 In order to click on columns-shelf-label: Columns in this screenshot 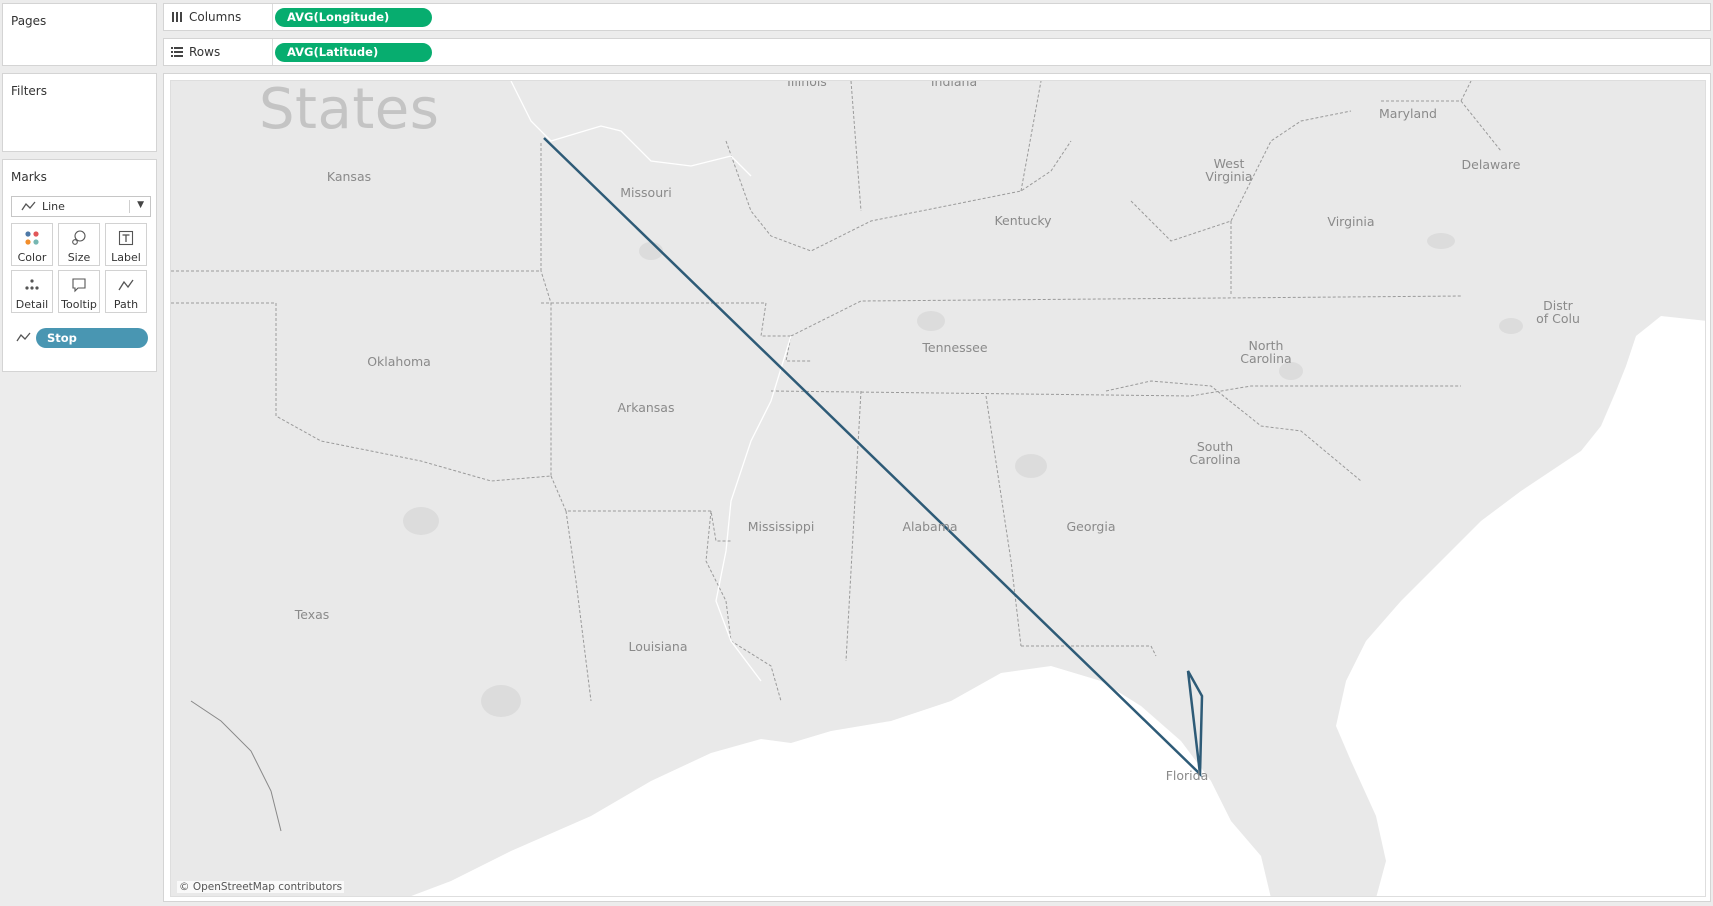, I will do `click(215, 17)`.